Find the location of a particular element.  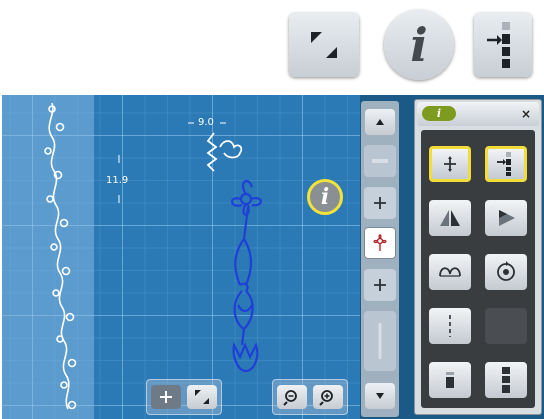

rotate-icon is located at coordinates (506, 271).